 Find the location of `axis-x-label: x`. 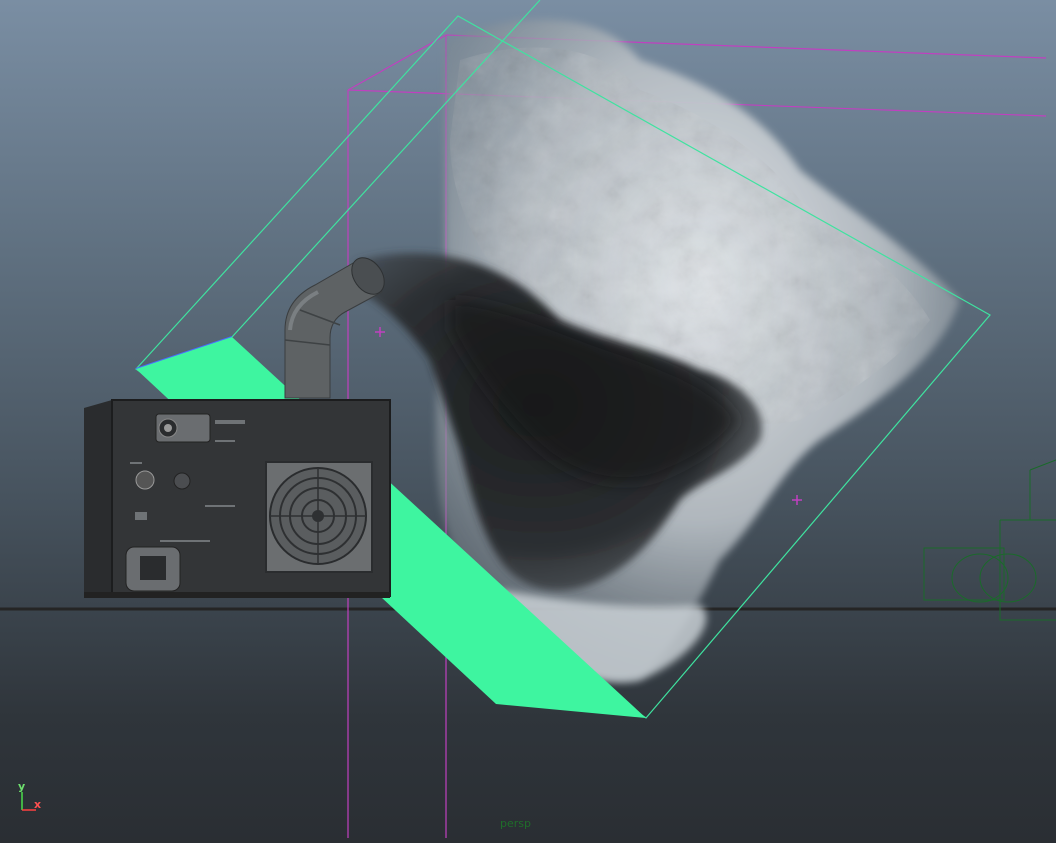

axis-x-label: x is located at coordinates (38, 804).